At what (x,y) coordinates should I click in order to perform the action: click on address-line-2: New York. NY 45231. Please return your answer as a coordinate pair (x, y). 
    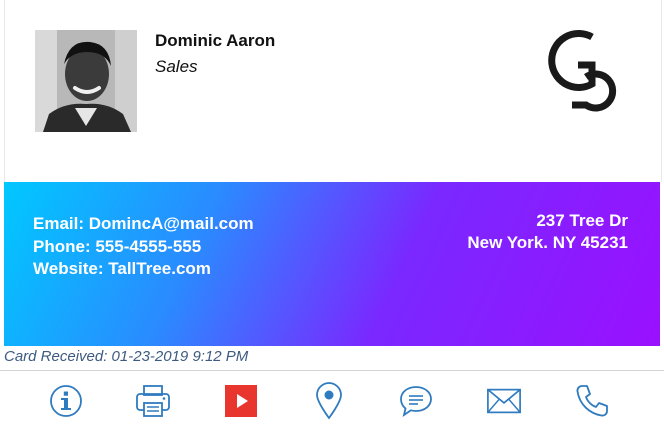
    Looking at the image, I should click on (547, 242).